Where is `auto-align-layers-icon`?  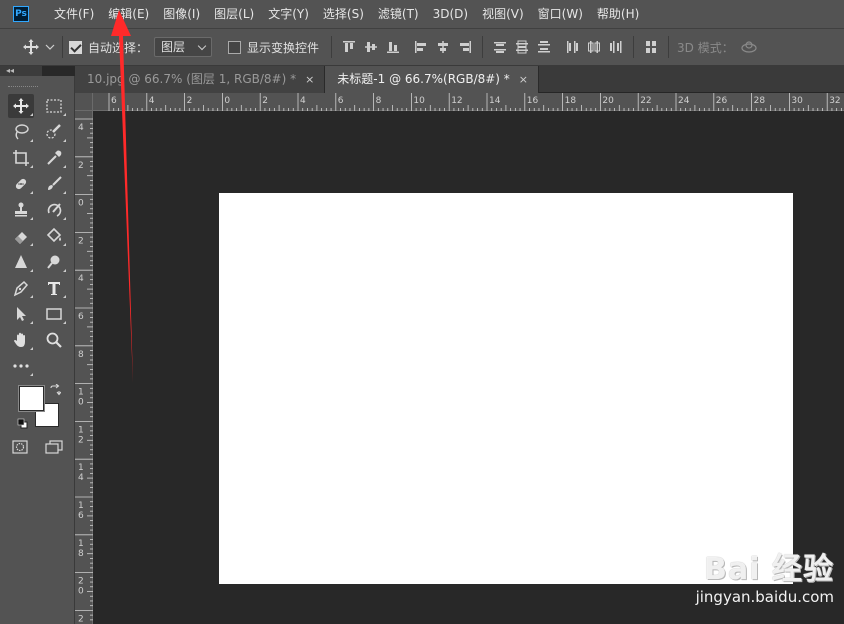 auto-align-layers-icon is located at coordinates (651, 47).